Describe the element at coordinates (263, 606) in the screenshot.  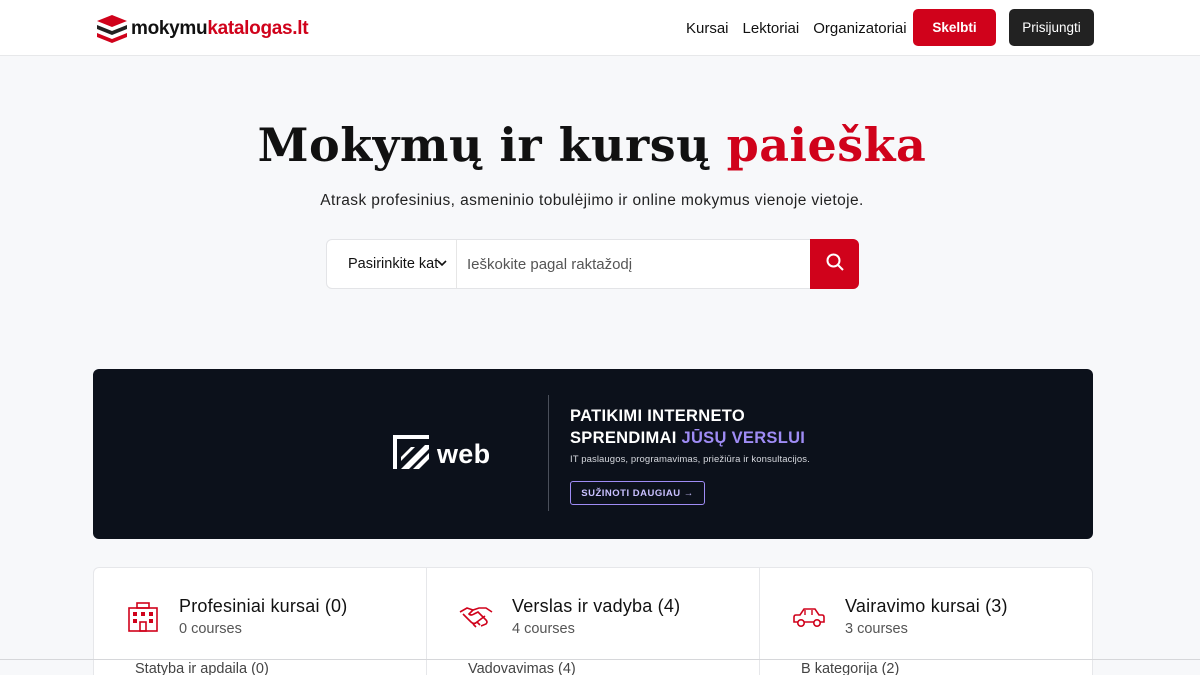
I see `category-title: Profesiniai kursai (0)` at that location.